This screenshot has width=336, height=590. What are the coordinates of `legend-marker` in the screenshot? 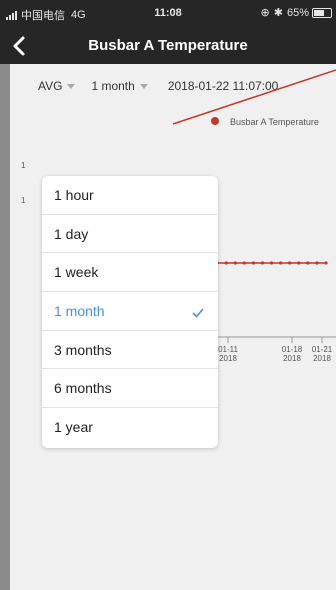 It's located at (215, 121).